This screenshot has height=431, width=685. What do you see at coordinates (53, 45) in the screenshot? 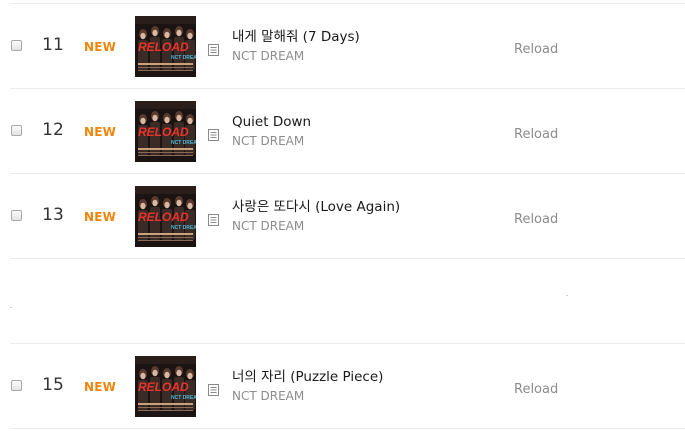
I see `rank-number: 11` at bounding box center [53, 45].